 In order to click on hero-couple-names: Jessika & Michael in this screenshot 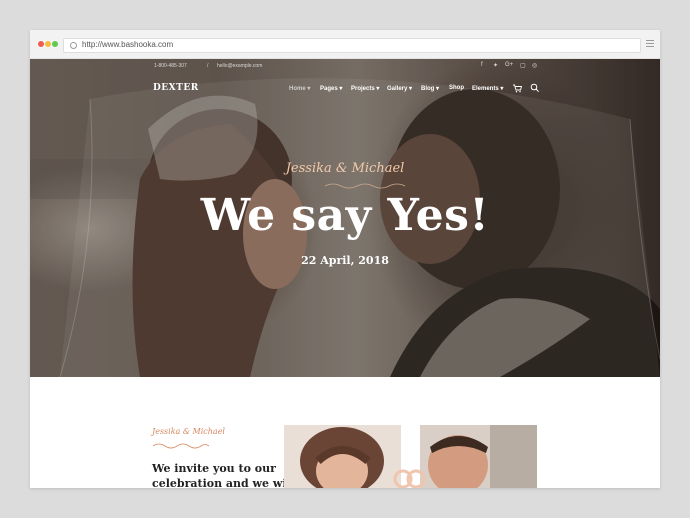, I will do `click(345, 168)`.